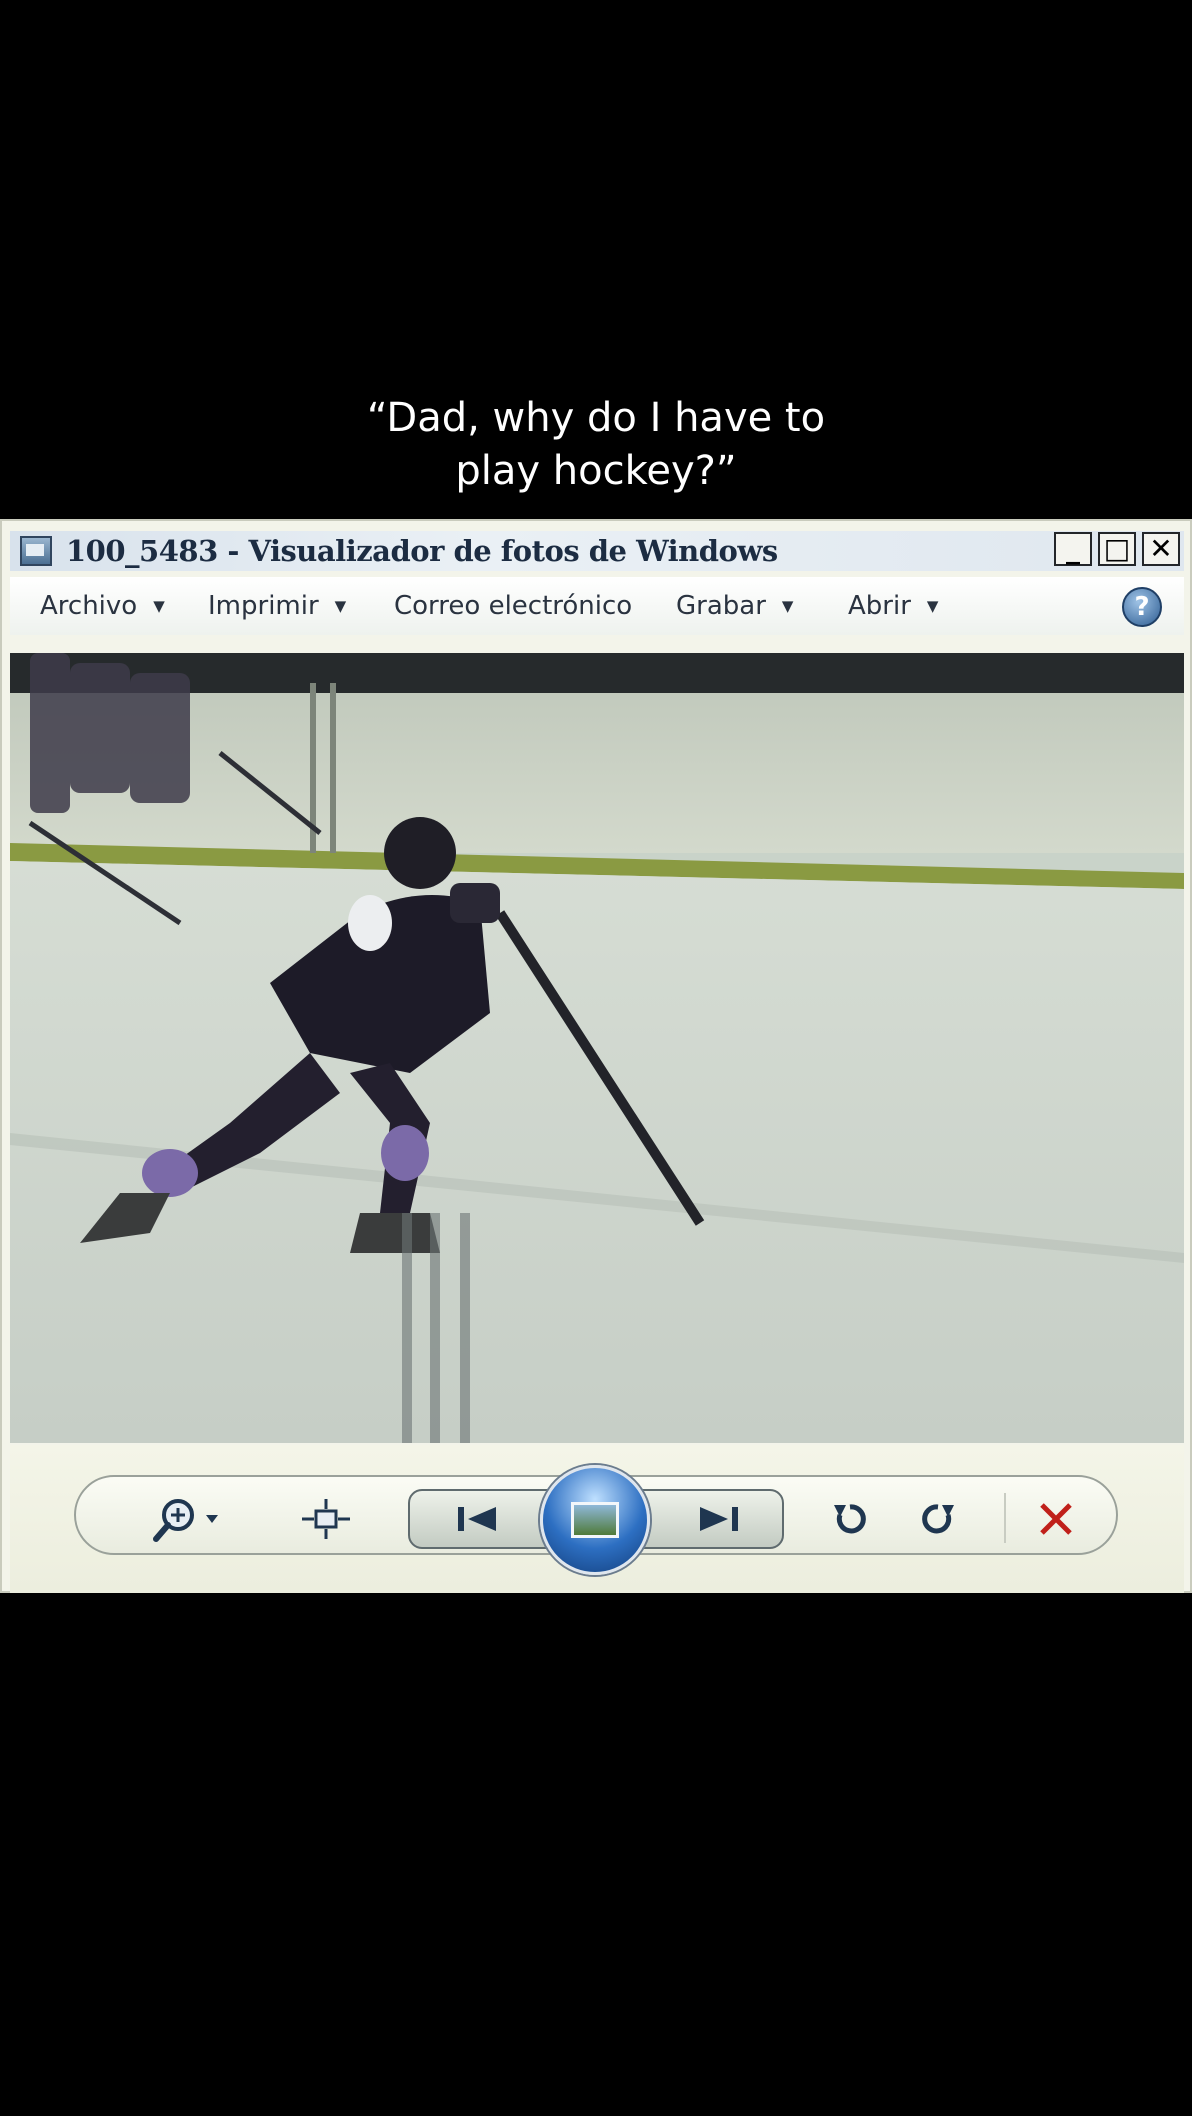  What do you see at coordinates (596, 418) in the screenshot?
I see `caption-line-1: “Dad, why do I have to` at bounding box center [596, 418].